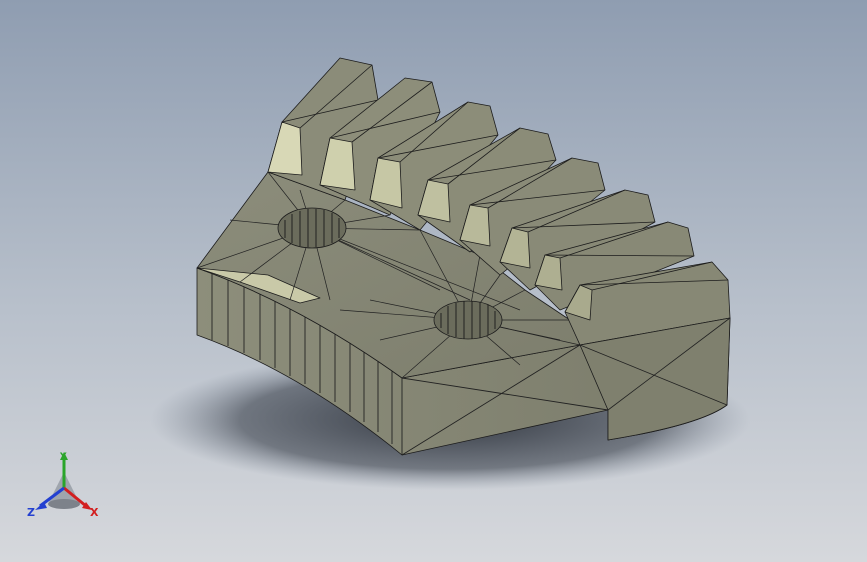  What do you see at coordinates (94, 512) in the screenshot?
I see `x-axis-label: X` at bounding box center [94, 512].